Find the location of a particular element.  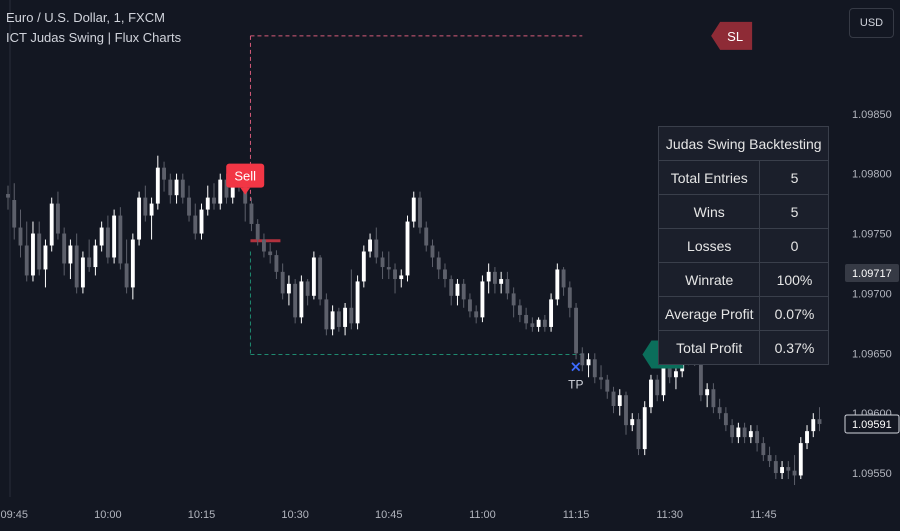

row-label: Wins is located at coordinates (709, 211).